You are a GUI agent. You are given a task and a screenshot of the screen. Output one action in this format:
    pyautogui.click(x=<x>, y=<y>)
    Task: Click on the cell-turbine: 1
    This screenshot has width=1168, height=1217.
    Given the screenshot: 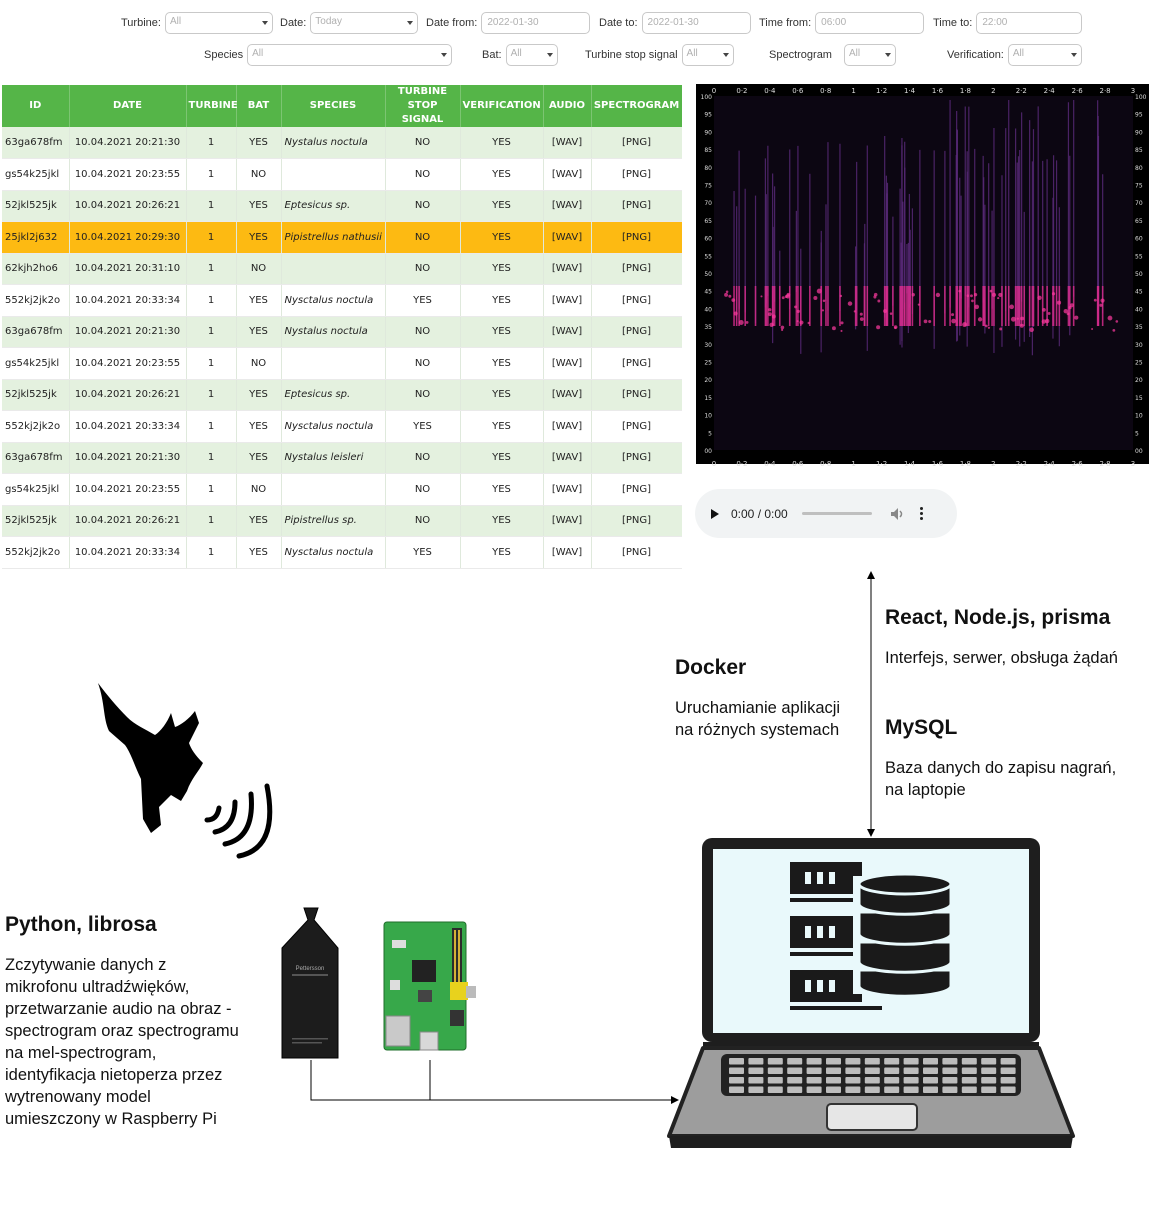 What is the action you would take?
    pyautogui.click(x=211, y=269)
    